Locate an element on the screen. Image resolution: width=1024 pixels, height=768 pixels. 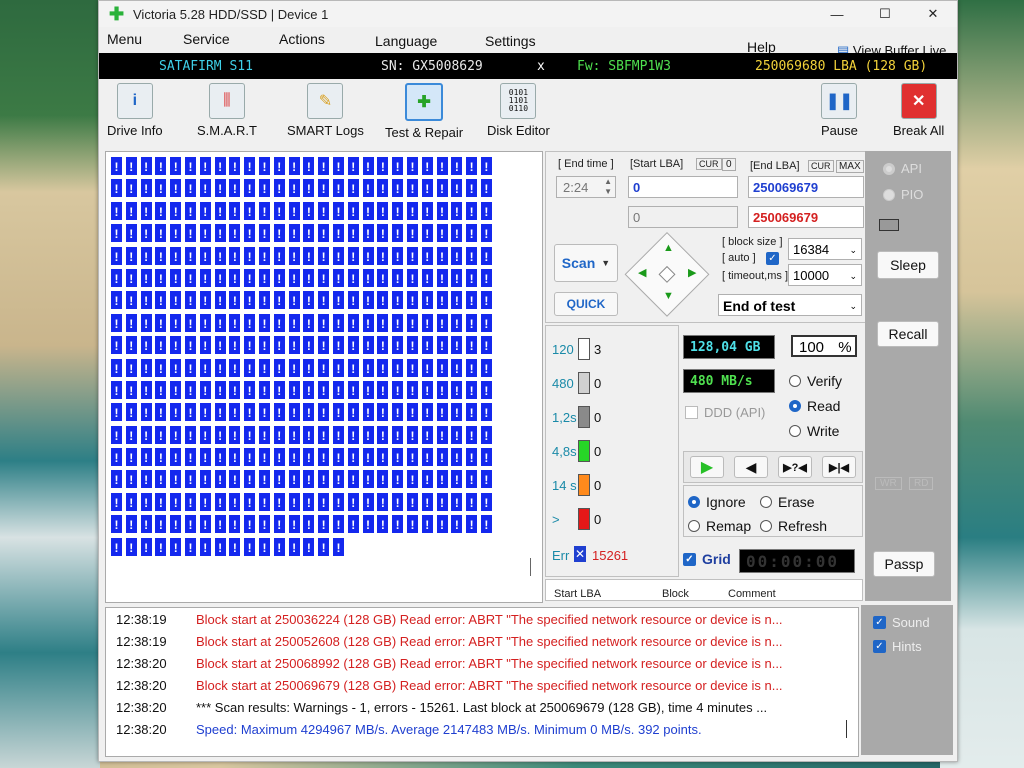
recall-button: Recall is located at coordinates (908, 334).